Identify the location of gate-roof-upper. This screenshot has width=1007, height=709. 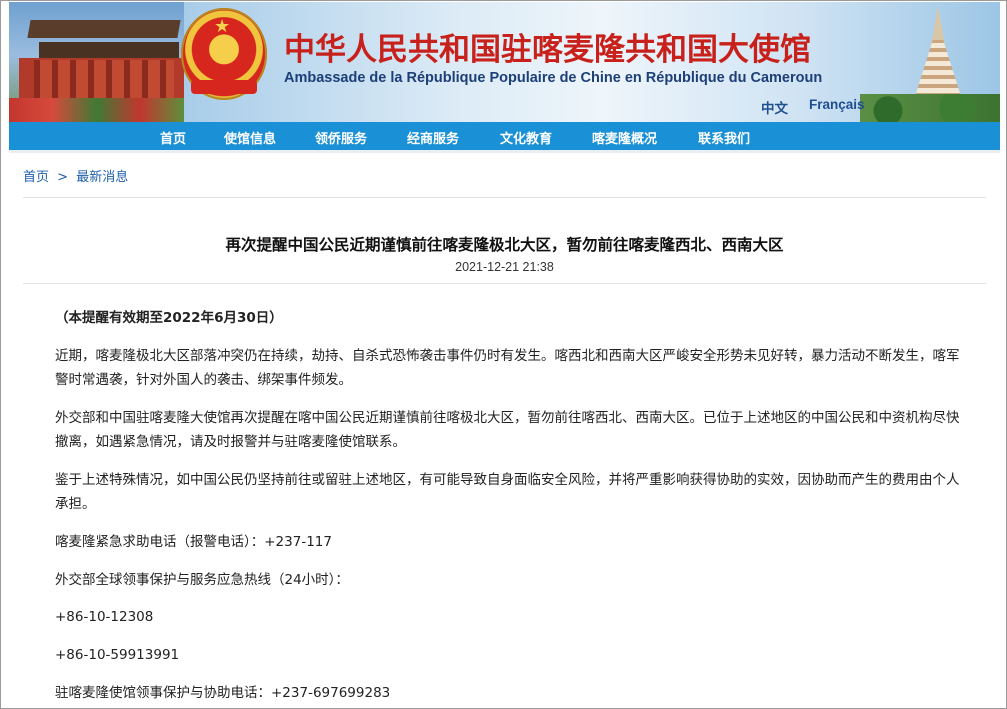
(104, 29).